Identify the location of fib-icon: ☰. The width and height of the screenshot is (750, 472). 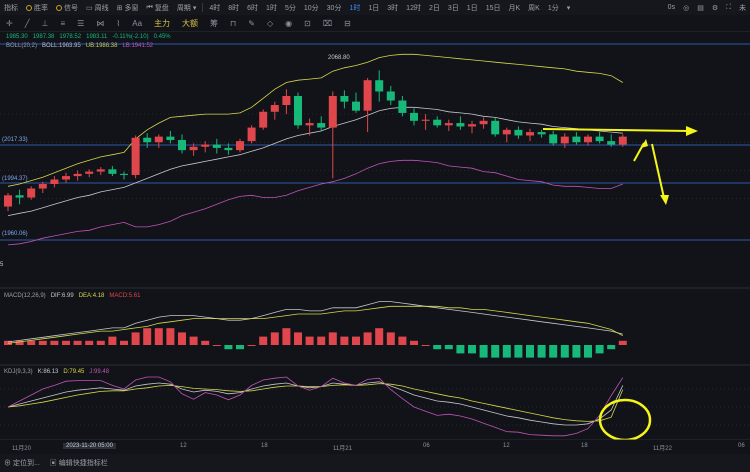
(80, 23).